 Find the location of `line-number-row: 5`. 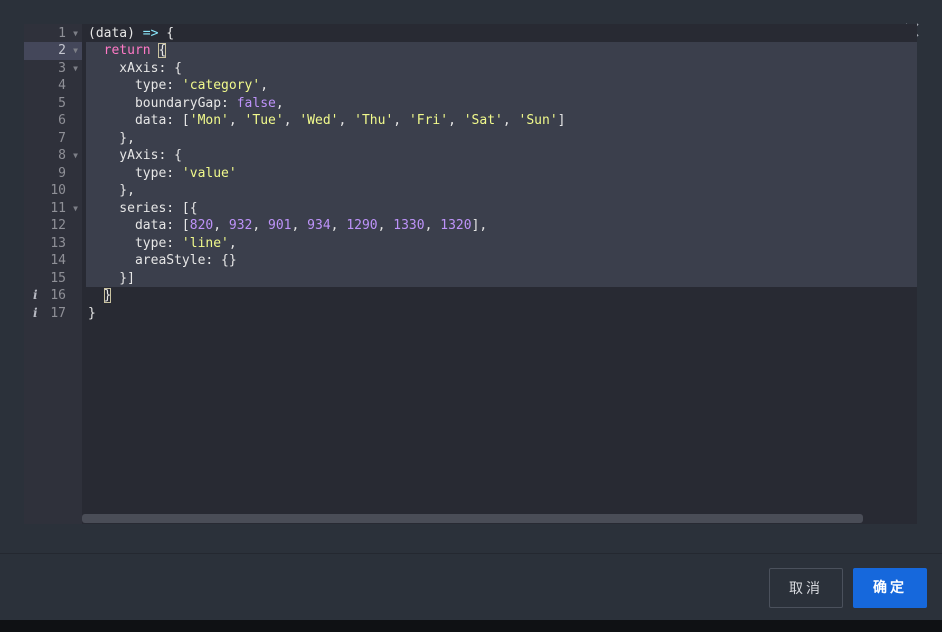

line-number-row: 5 is located at coordinates (53, 104).